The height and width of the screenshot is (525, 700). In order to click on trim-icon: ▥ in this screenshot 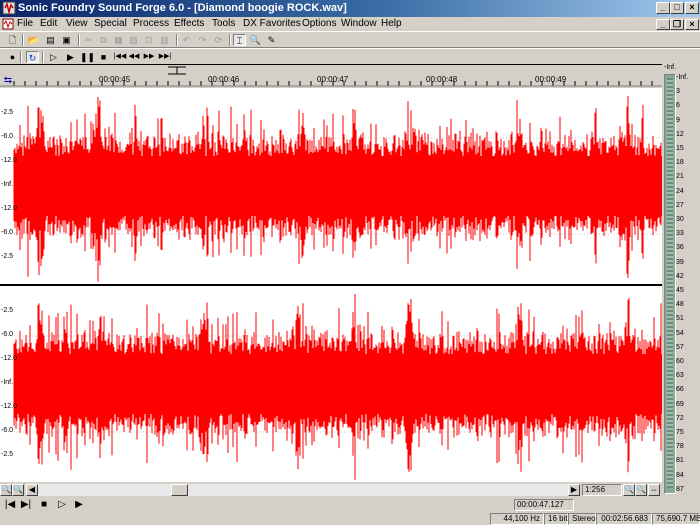, I will do `click(164, 40)`.